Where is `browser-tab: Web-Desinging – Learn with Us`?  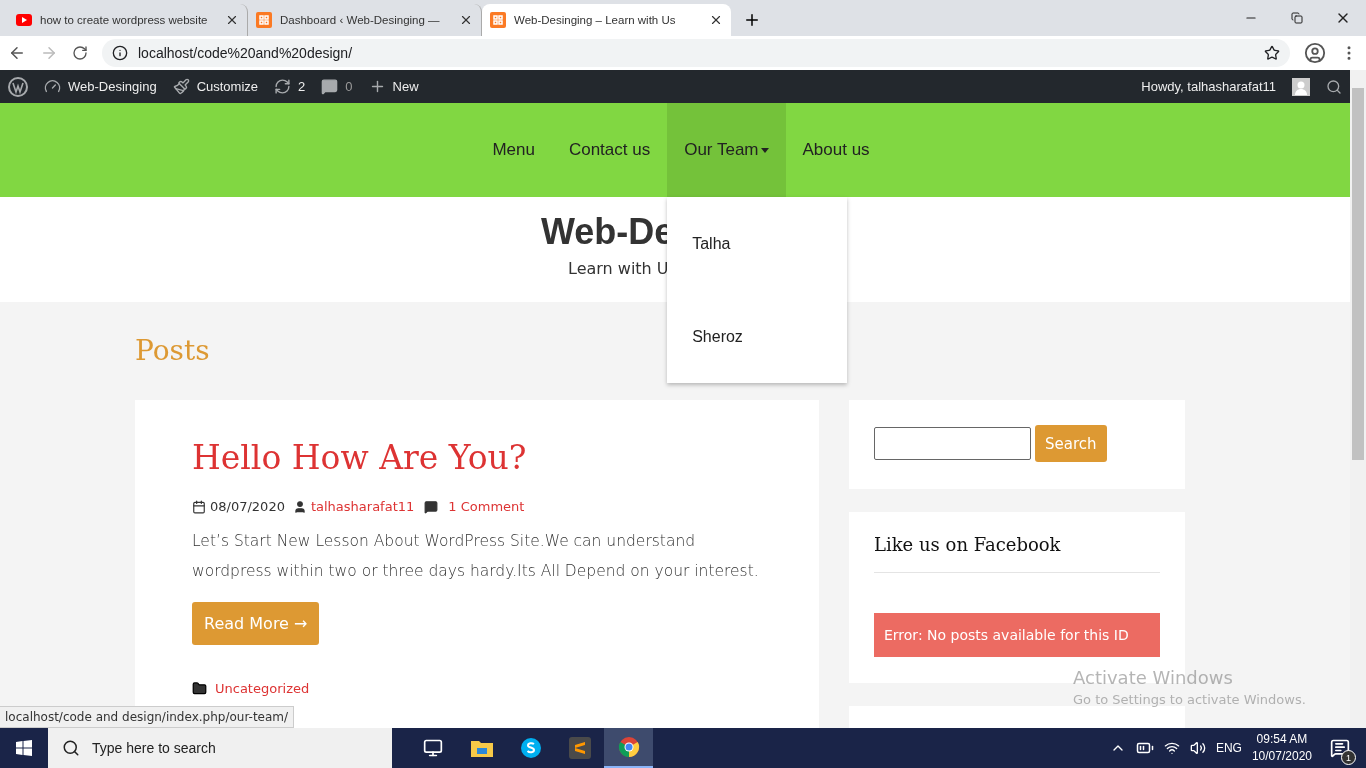 browser-tab: Web-Desinging – Learn with Us is located at coordinates (606, 20).